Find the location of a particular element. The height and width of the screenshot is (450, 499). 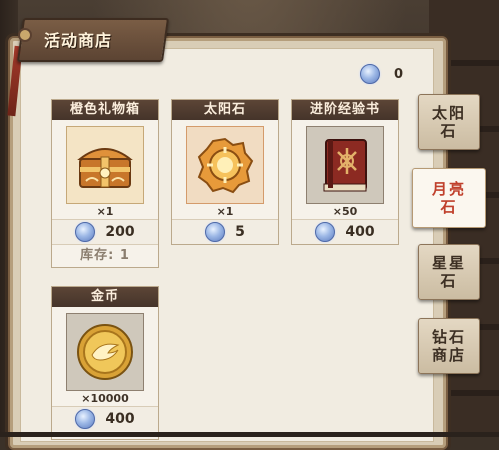

item-name: 金币 is located at coordinates (105, 297).